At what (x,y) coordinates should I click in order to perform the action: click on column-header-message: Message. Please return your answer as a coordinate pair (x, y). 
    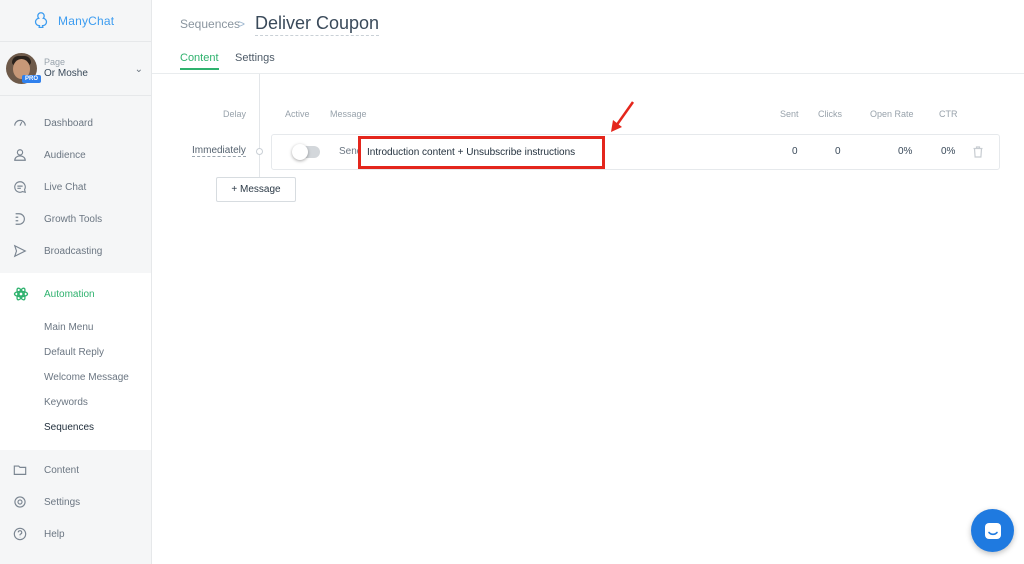
    Looking at the image, I should click on (348, 114).